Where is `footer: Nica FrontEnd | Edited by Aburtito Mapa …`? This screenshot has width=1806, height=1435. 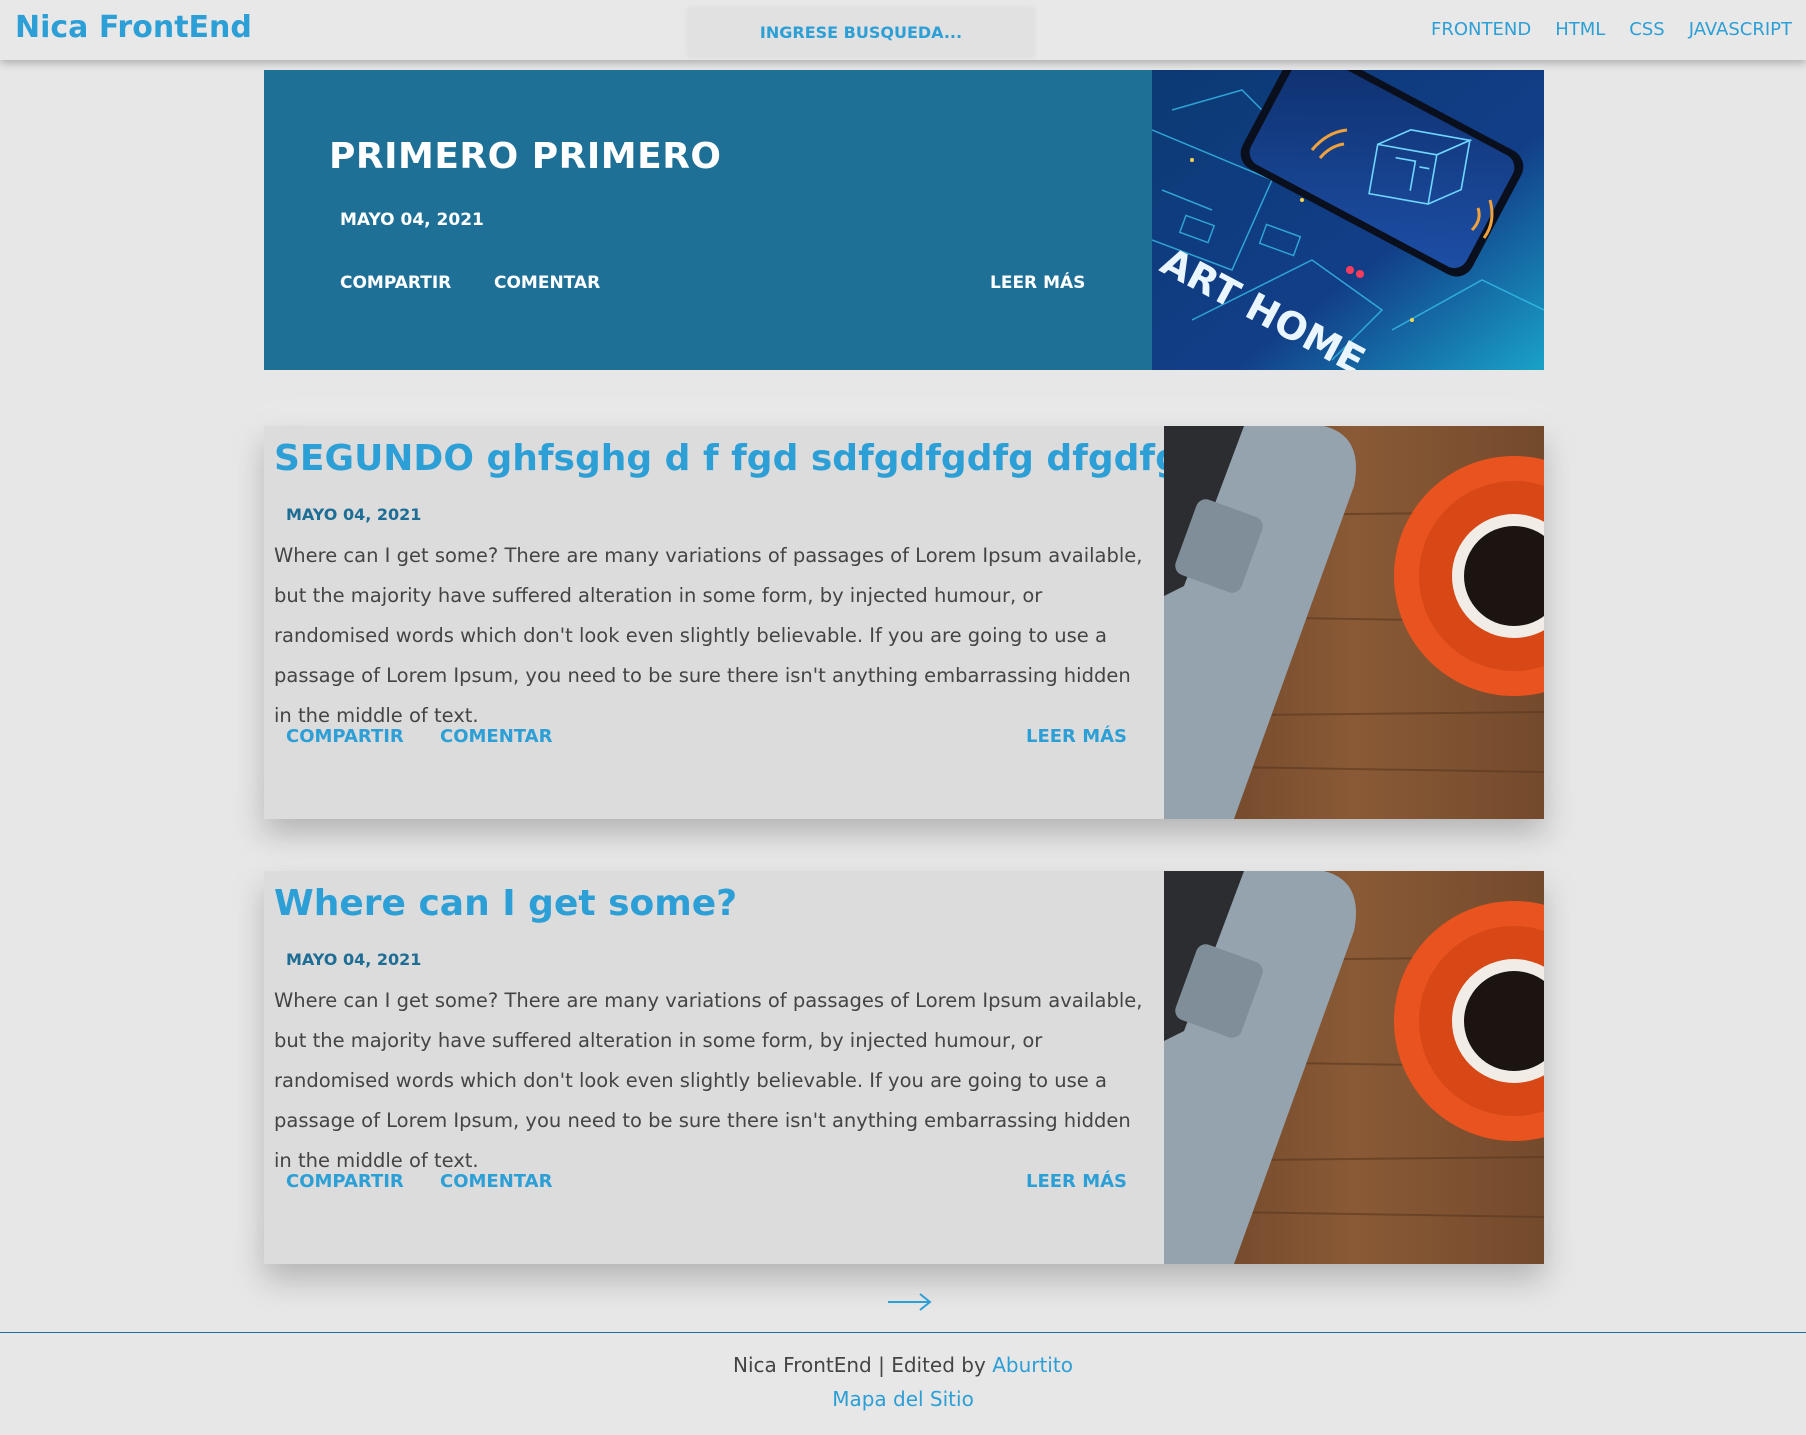 footer: Nica FrontEnd | Edited by Aburtito Mapa … is located at coordinates (903, 1383).